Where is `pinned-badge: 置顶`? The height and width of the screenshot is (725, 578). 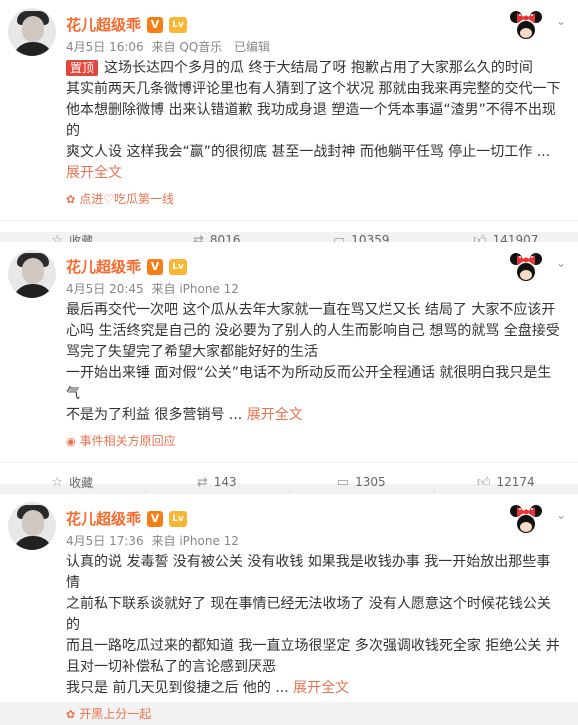 pinned-badge: 置顶 is located at coordinates (82, 68).